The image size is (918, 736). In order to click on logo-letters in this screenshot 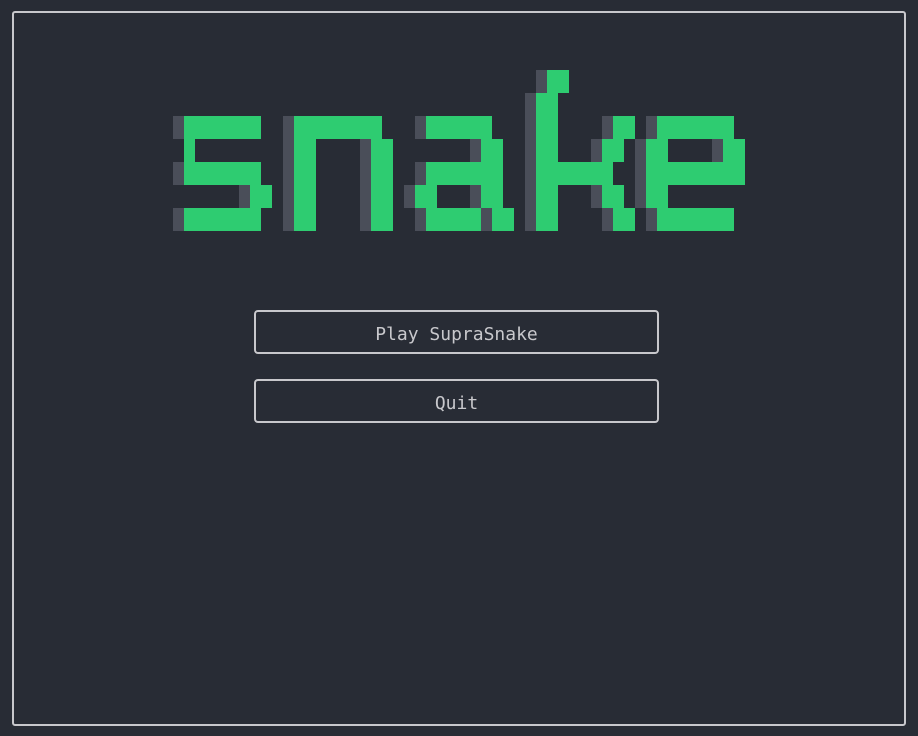, I will do `click(464, 150)`.